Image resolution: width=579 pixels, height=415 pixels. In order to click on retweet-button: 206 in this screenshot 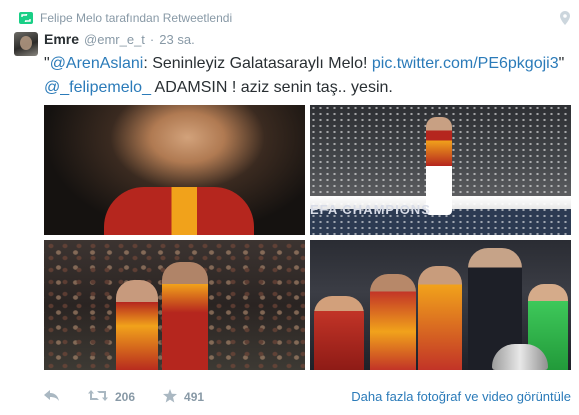, I will do `click(111, 397)`.